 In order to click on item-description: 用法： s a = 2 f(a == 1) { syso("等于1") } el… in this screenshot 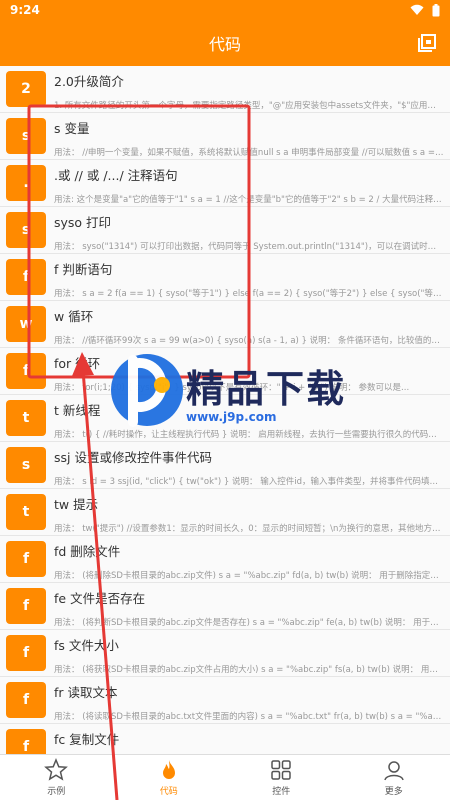, I will do `click(252, 294)`.